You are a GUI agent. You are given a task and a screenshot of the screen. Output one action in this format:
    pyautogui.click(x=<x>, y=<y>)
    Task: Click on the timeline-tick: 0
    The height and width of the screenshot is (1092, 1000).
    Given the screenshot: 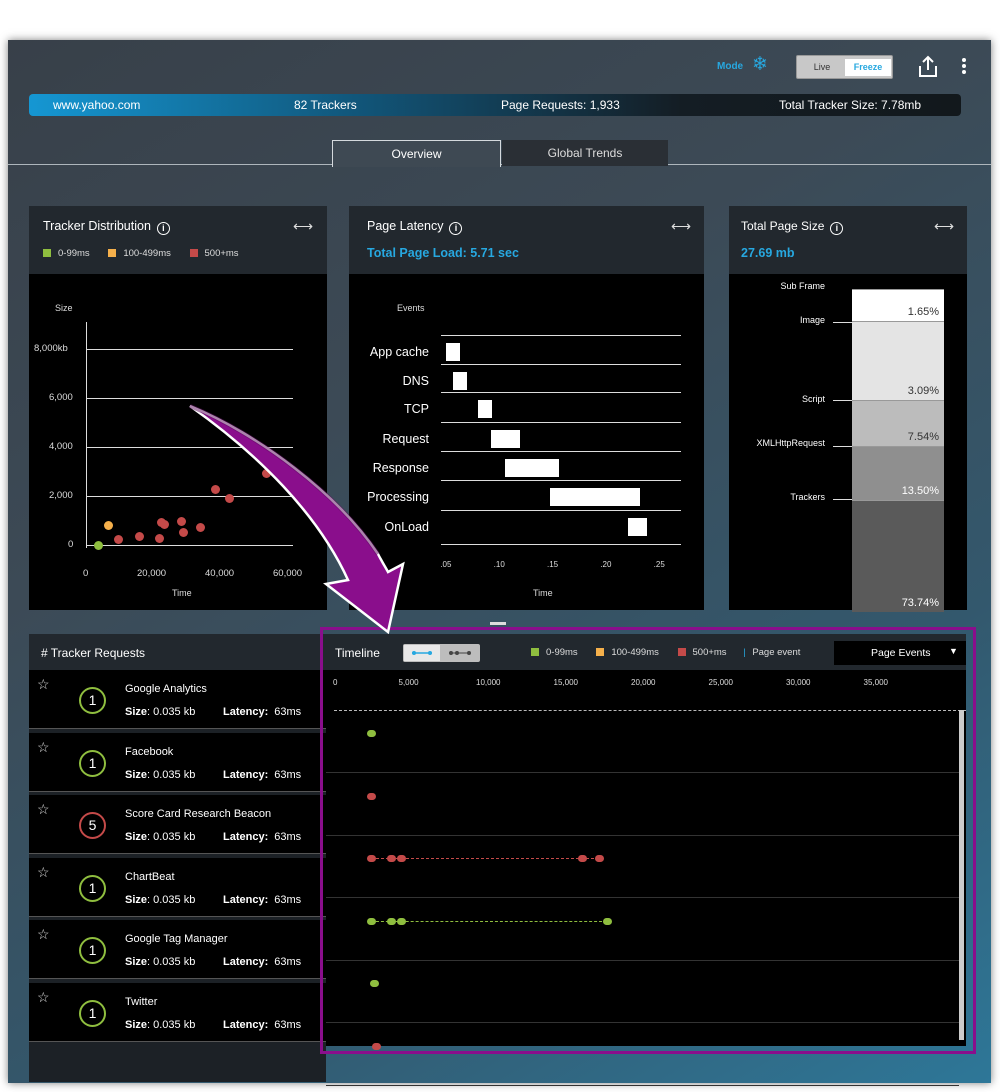 What is the action you would take?
    pyautogui.click(x=335, y=682)
    